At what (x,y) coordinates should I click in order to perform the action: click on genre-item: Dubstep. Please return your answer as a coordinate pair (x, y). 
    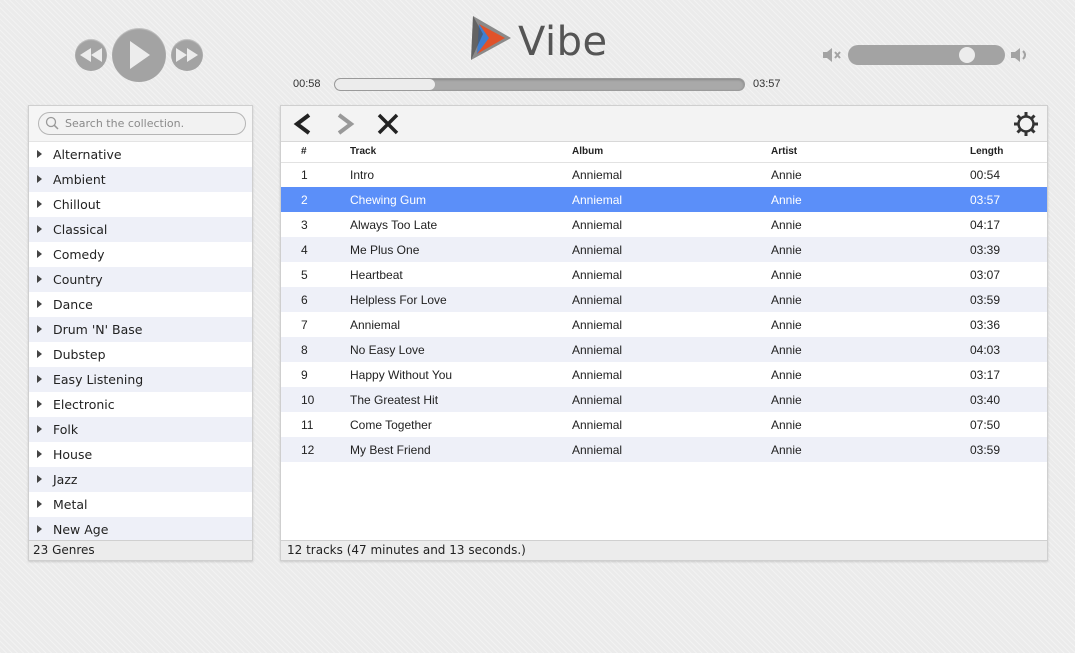
    Looking at the image, I should click on (140, 354).